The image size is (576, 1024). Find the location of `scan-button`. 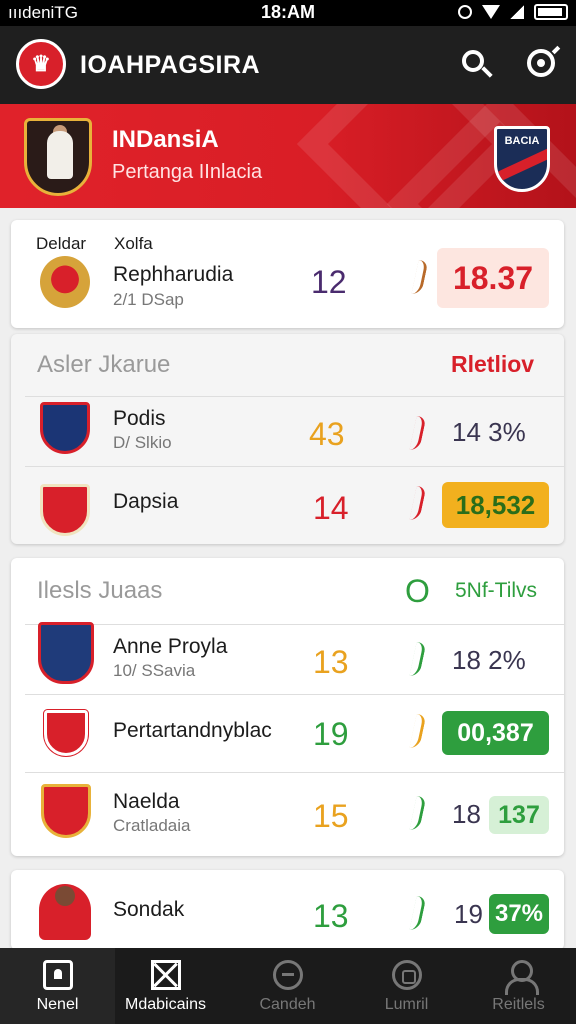

scan-button is located at coordinates (542, 63).